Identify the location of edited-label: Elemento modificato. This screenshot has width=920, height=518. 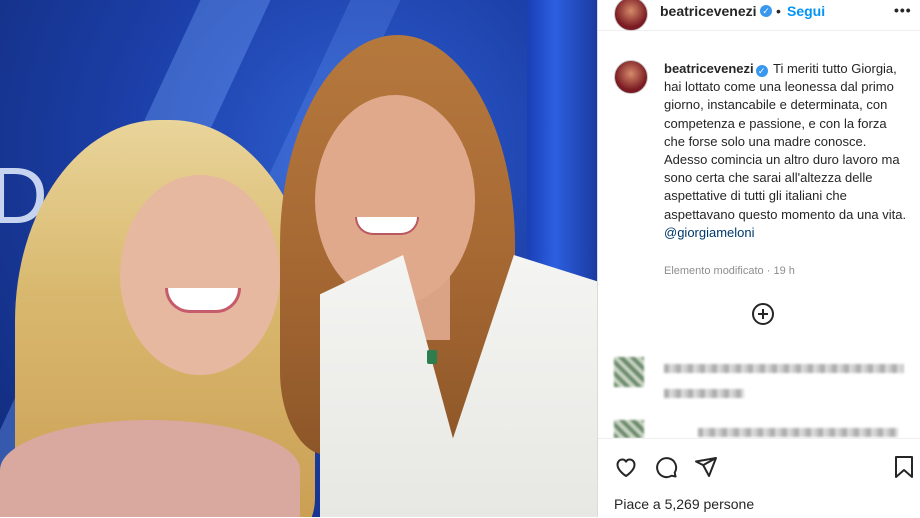
(714, 271).